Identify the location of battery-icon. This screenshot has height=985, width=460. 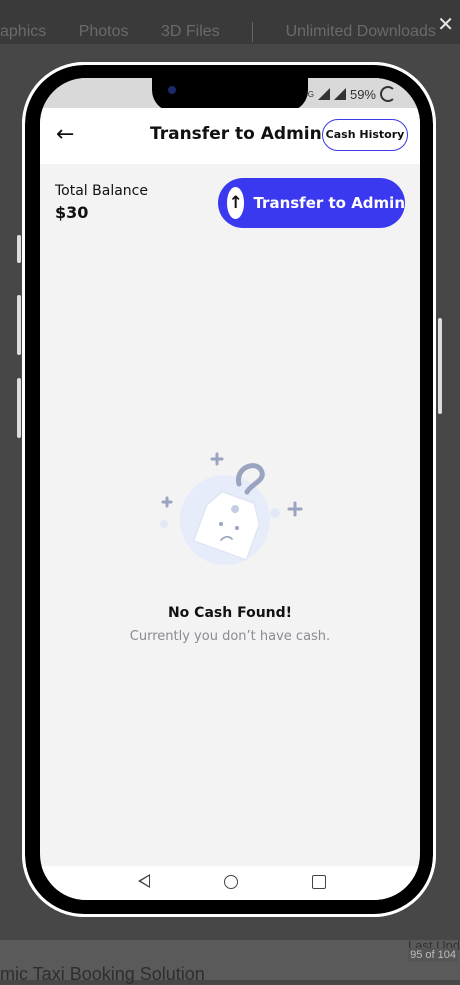
(388, 94).